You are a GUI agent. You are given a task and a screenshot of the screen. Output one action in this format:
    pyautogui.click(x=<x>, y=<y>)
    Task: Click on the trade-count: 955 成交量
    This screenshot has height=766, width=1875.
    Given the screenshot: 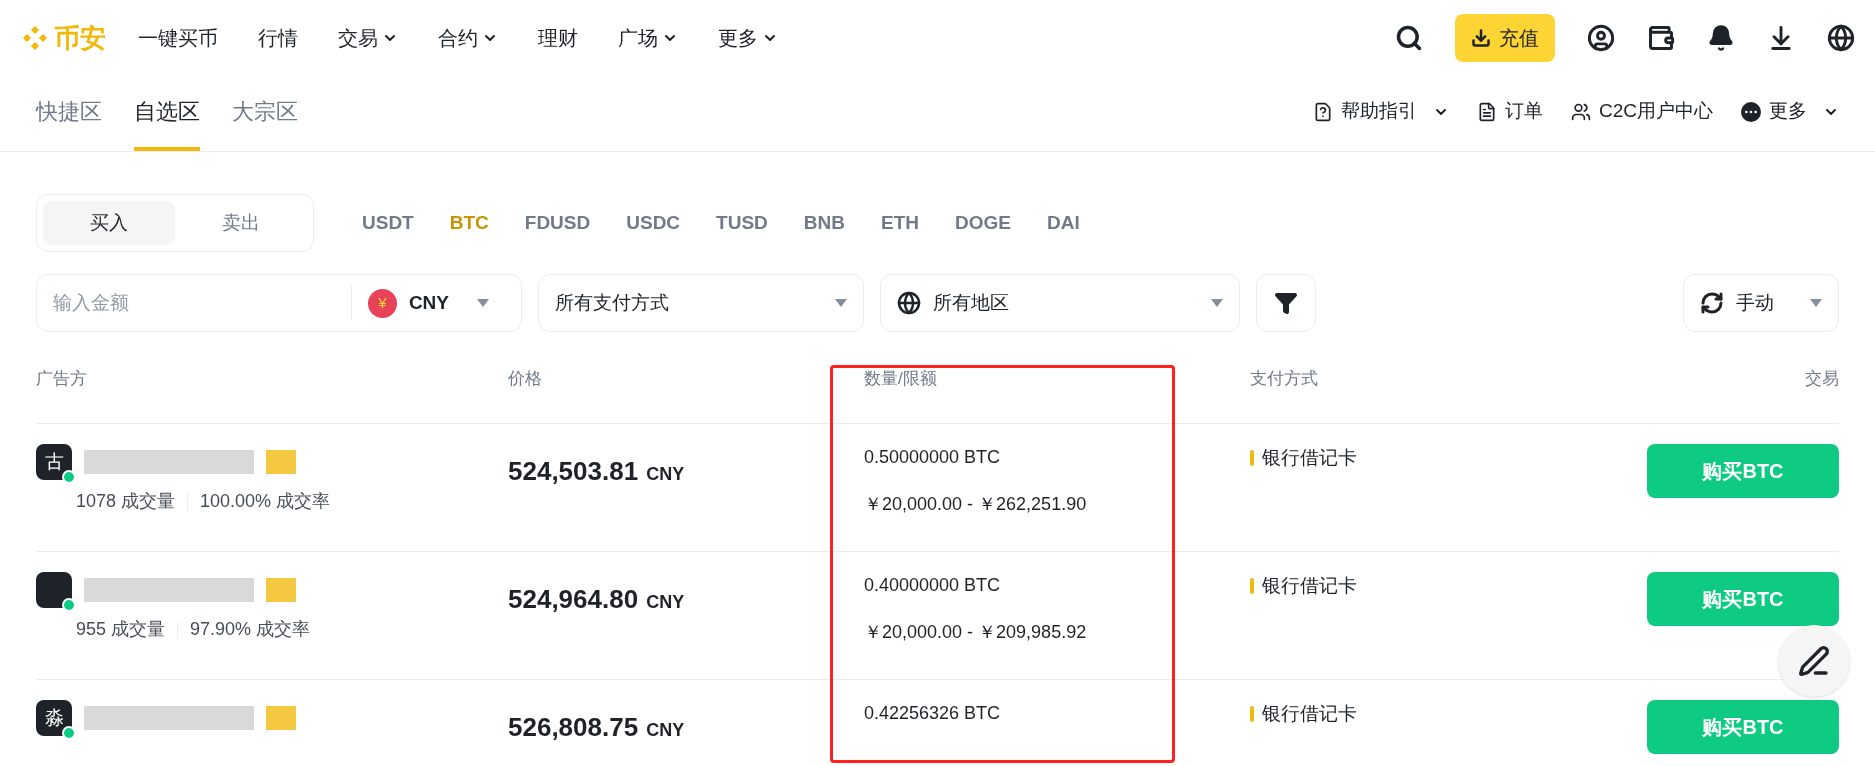 What is the action you would take?
    pyautogui.click(x=121, y=629)
    